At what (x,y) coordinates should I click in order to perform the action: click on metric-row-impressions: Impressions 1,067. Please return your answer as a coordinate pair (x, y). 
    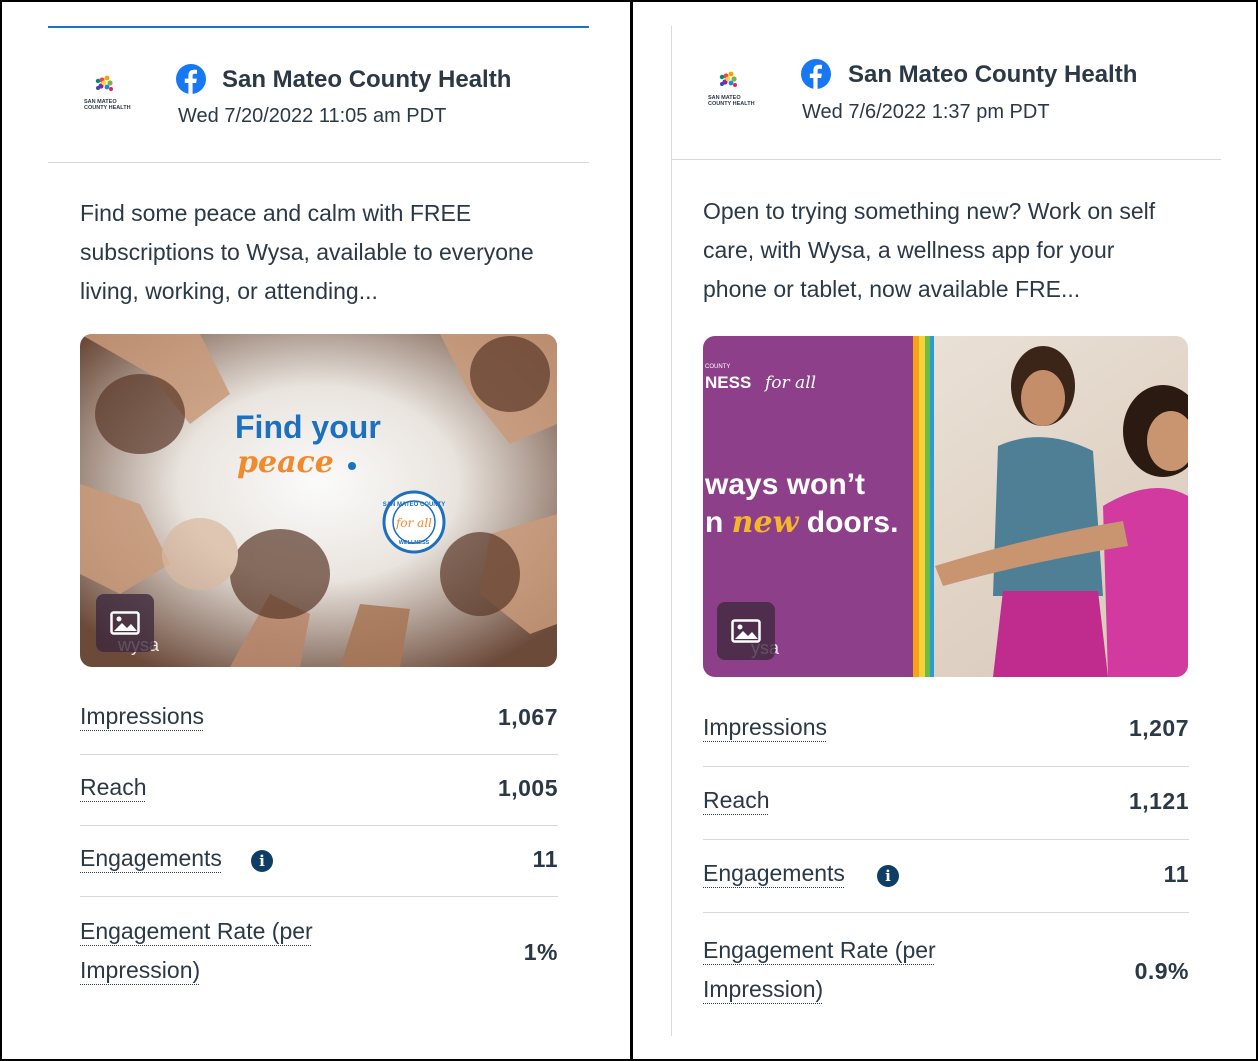
    Looking at the image, I should click on (319, 719).